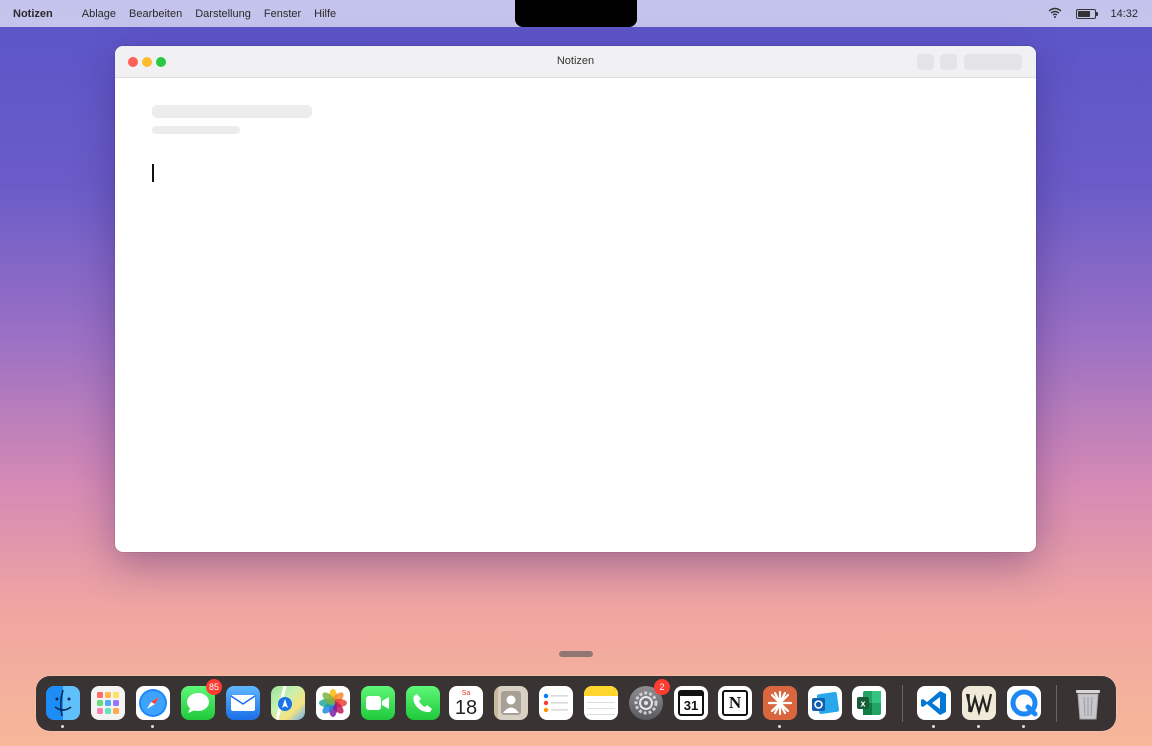 The width and height of the screenshot is (1152, 746). Describe the element at coordinates (423, 703) in the screenshot. I see `phone-icon` at that location.